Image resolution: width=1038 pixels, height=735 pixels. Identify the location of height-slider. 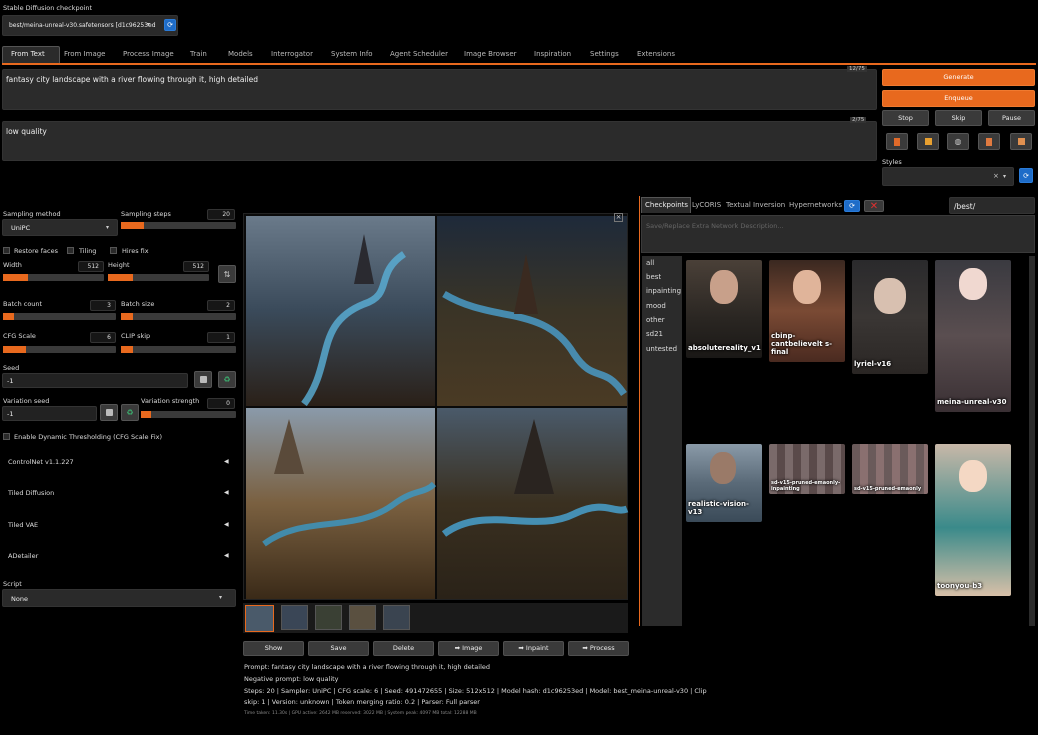
(158, 277).